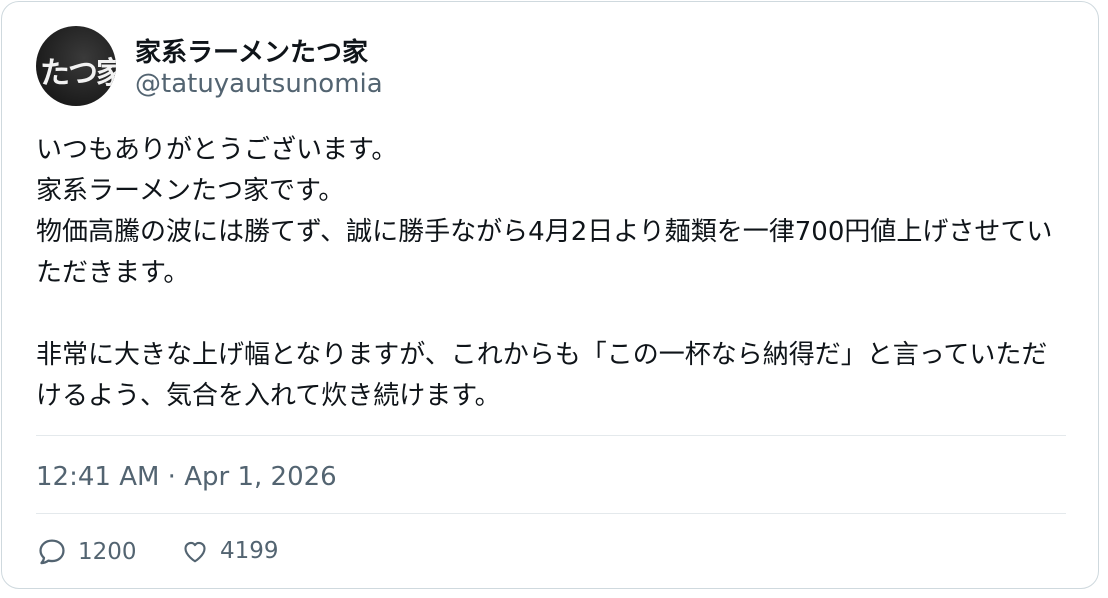  Describe the element at coordinates (78, 73) in the screenshot. I see `avatar-logo: たつ家` at that location.